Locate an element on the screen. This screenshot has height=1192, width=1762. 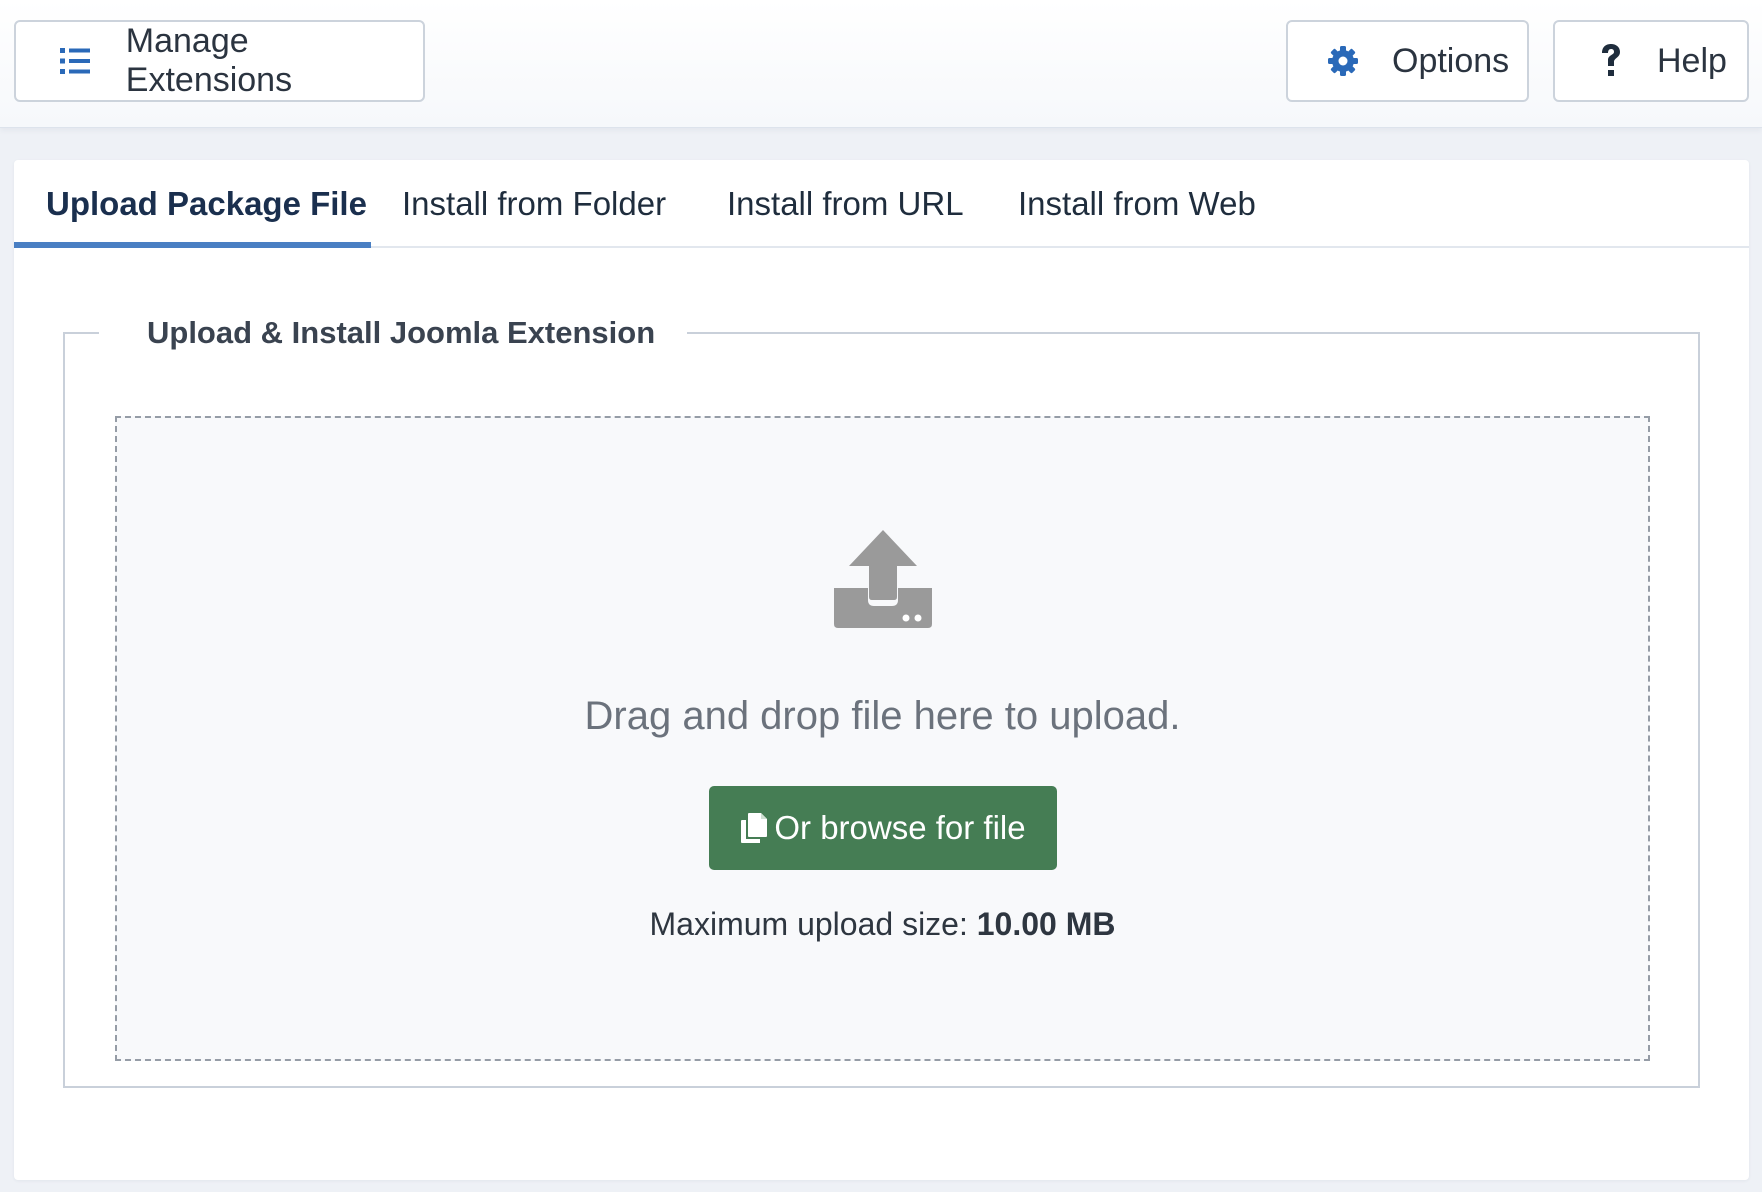
max-upload-value: 10.00 MB is located at coordinates (1046, 924).